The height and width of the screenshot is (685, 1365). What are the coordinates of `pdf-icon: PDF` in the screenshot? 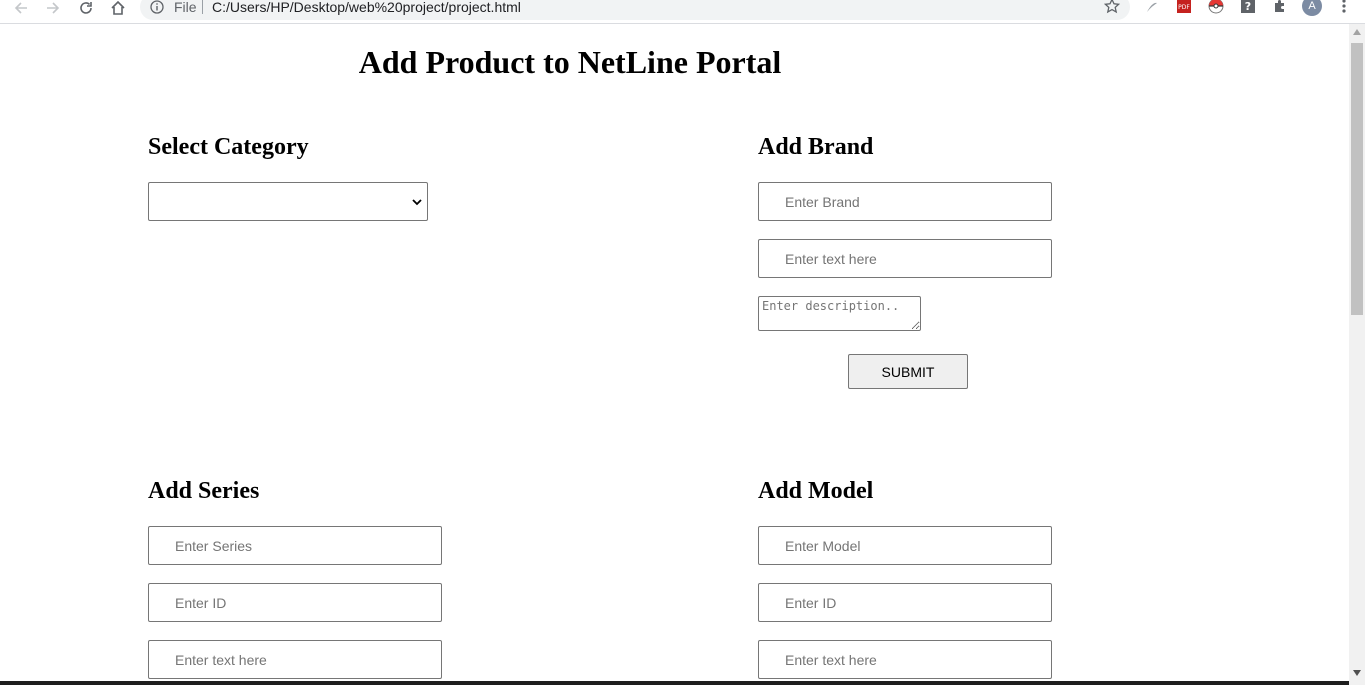 It's located at (1184, 7).